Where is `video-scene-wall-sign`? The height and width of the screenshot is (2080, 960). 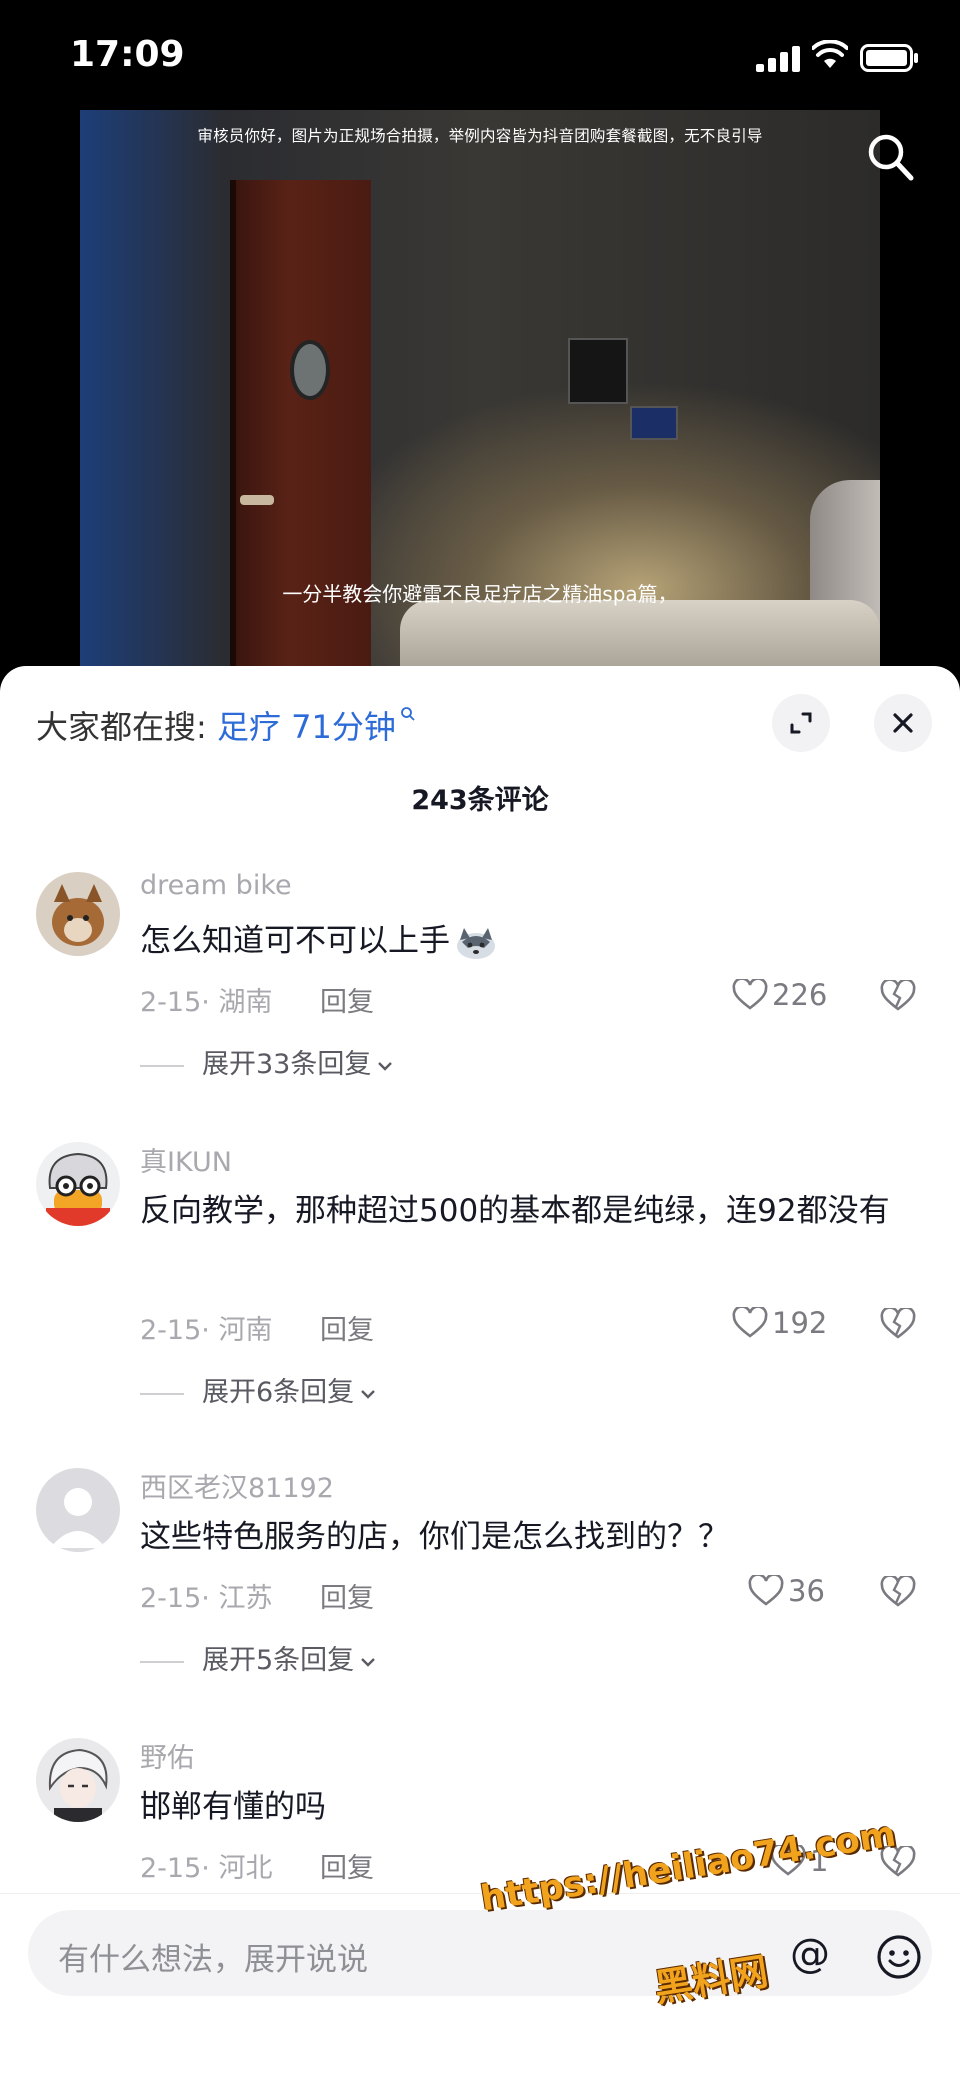 video-scene-wall-sign is located at coordinates (598, 371).